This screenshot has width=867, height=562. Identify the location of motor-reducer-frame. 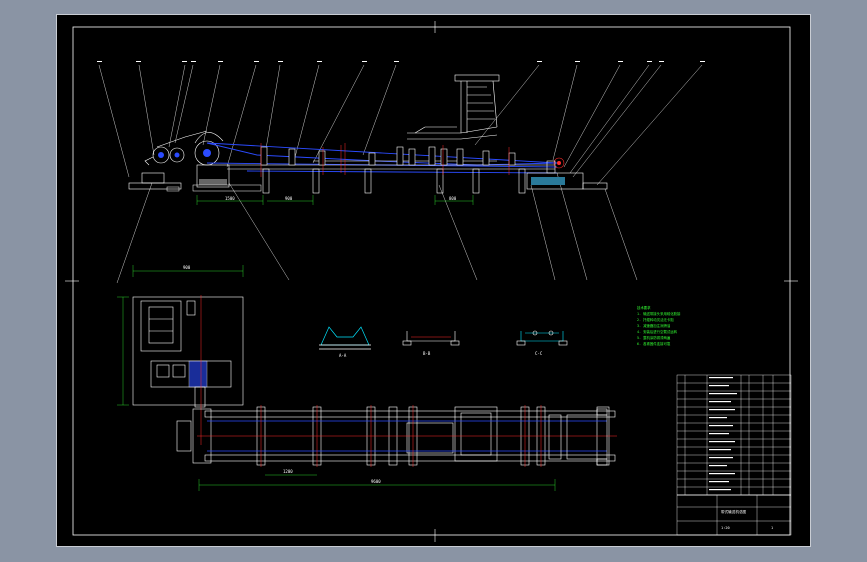
(188, 352).